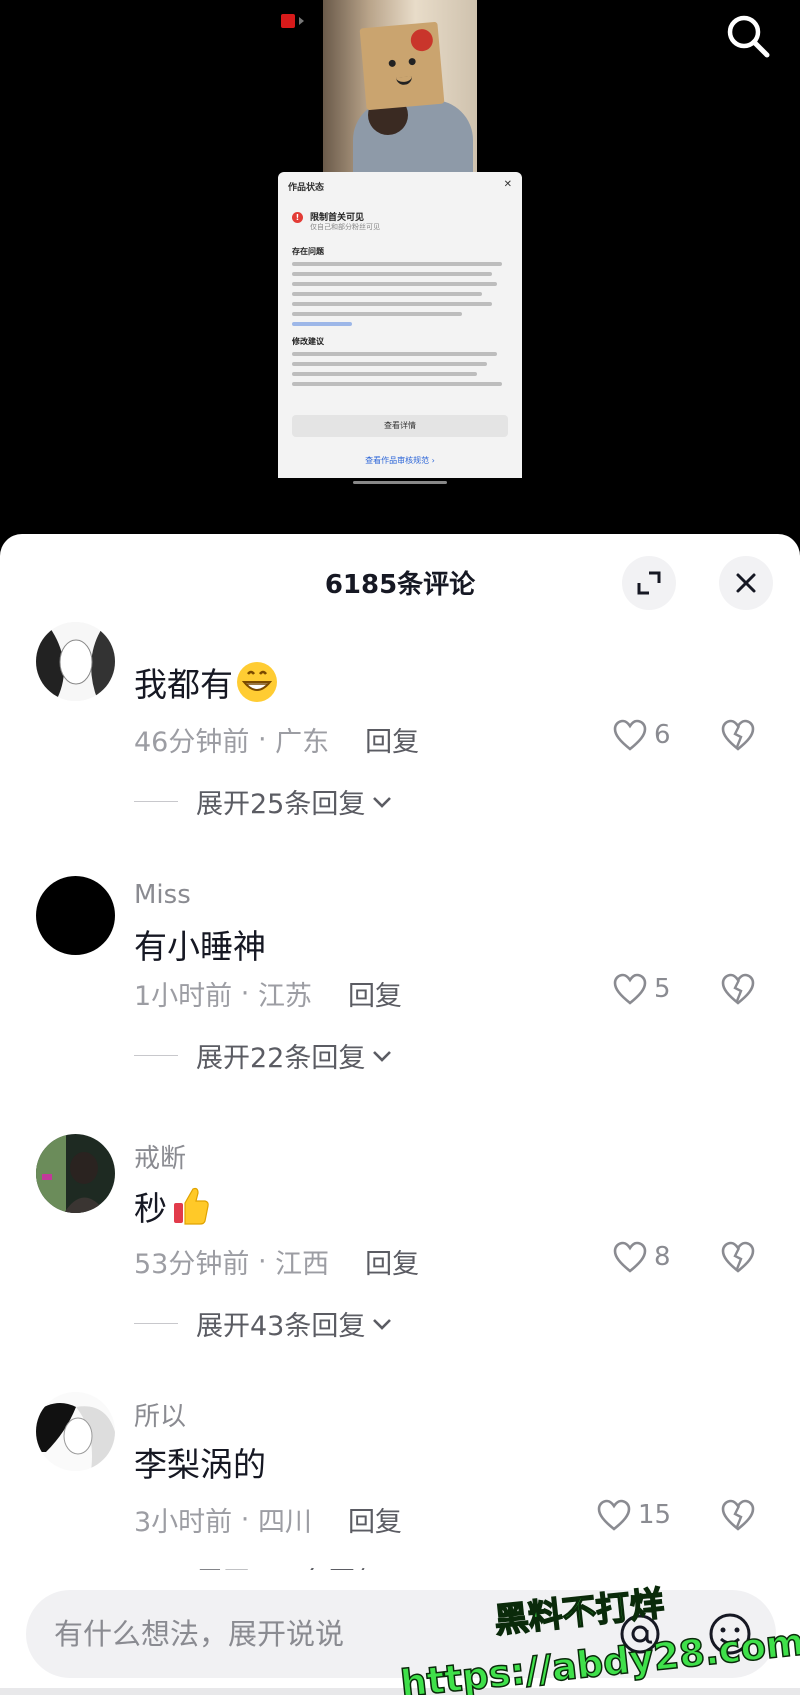  I want to click on expand-replies-label: 展开25条回复, so click(281, 804).